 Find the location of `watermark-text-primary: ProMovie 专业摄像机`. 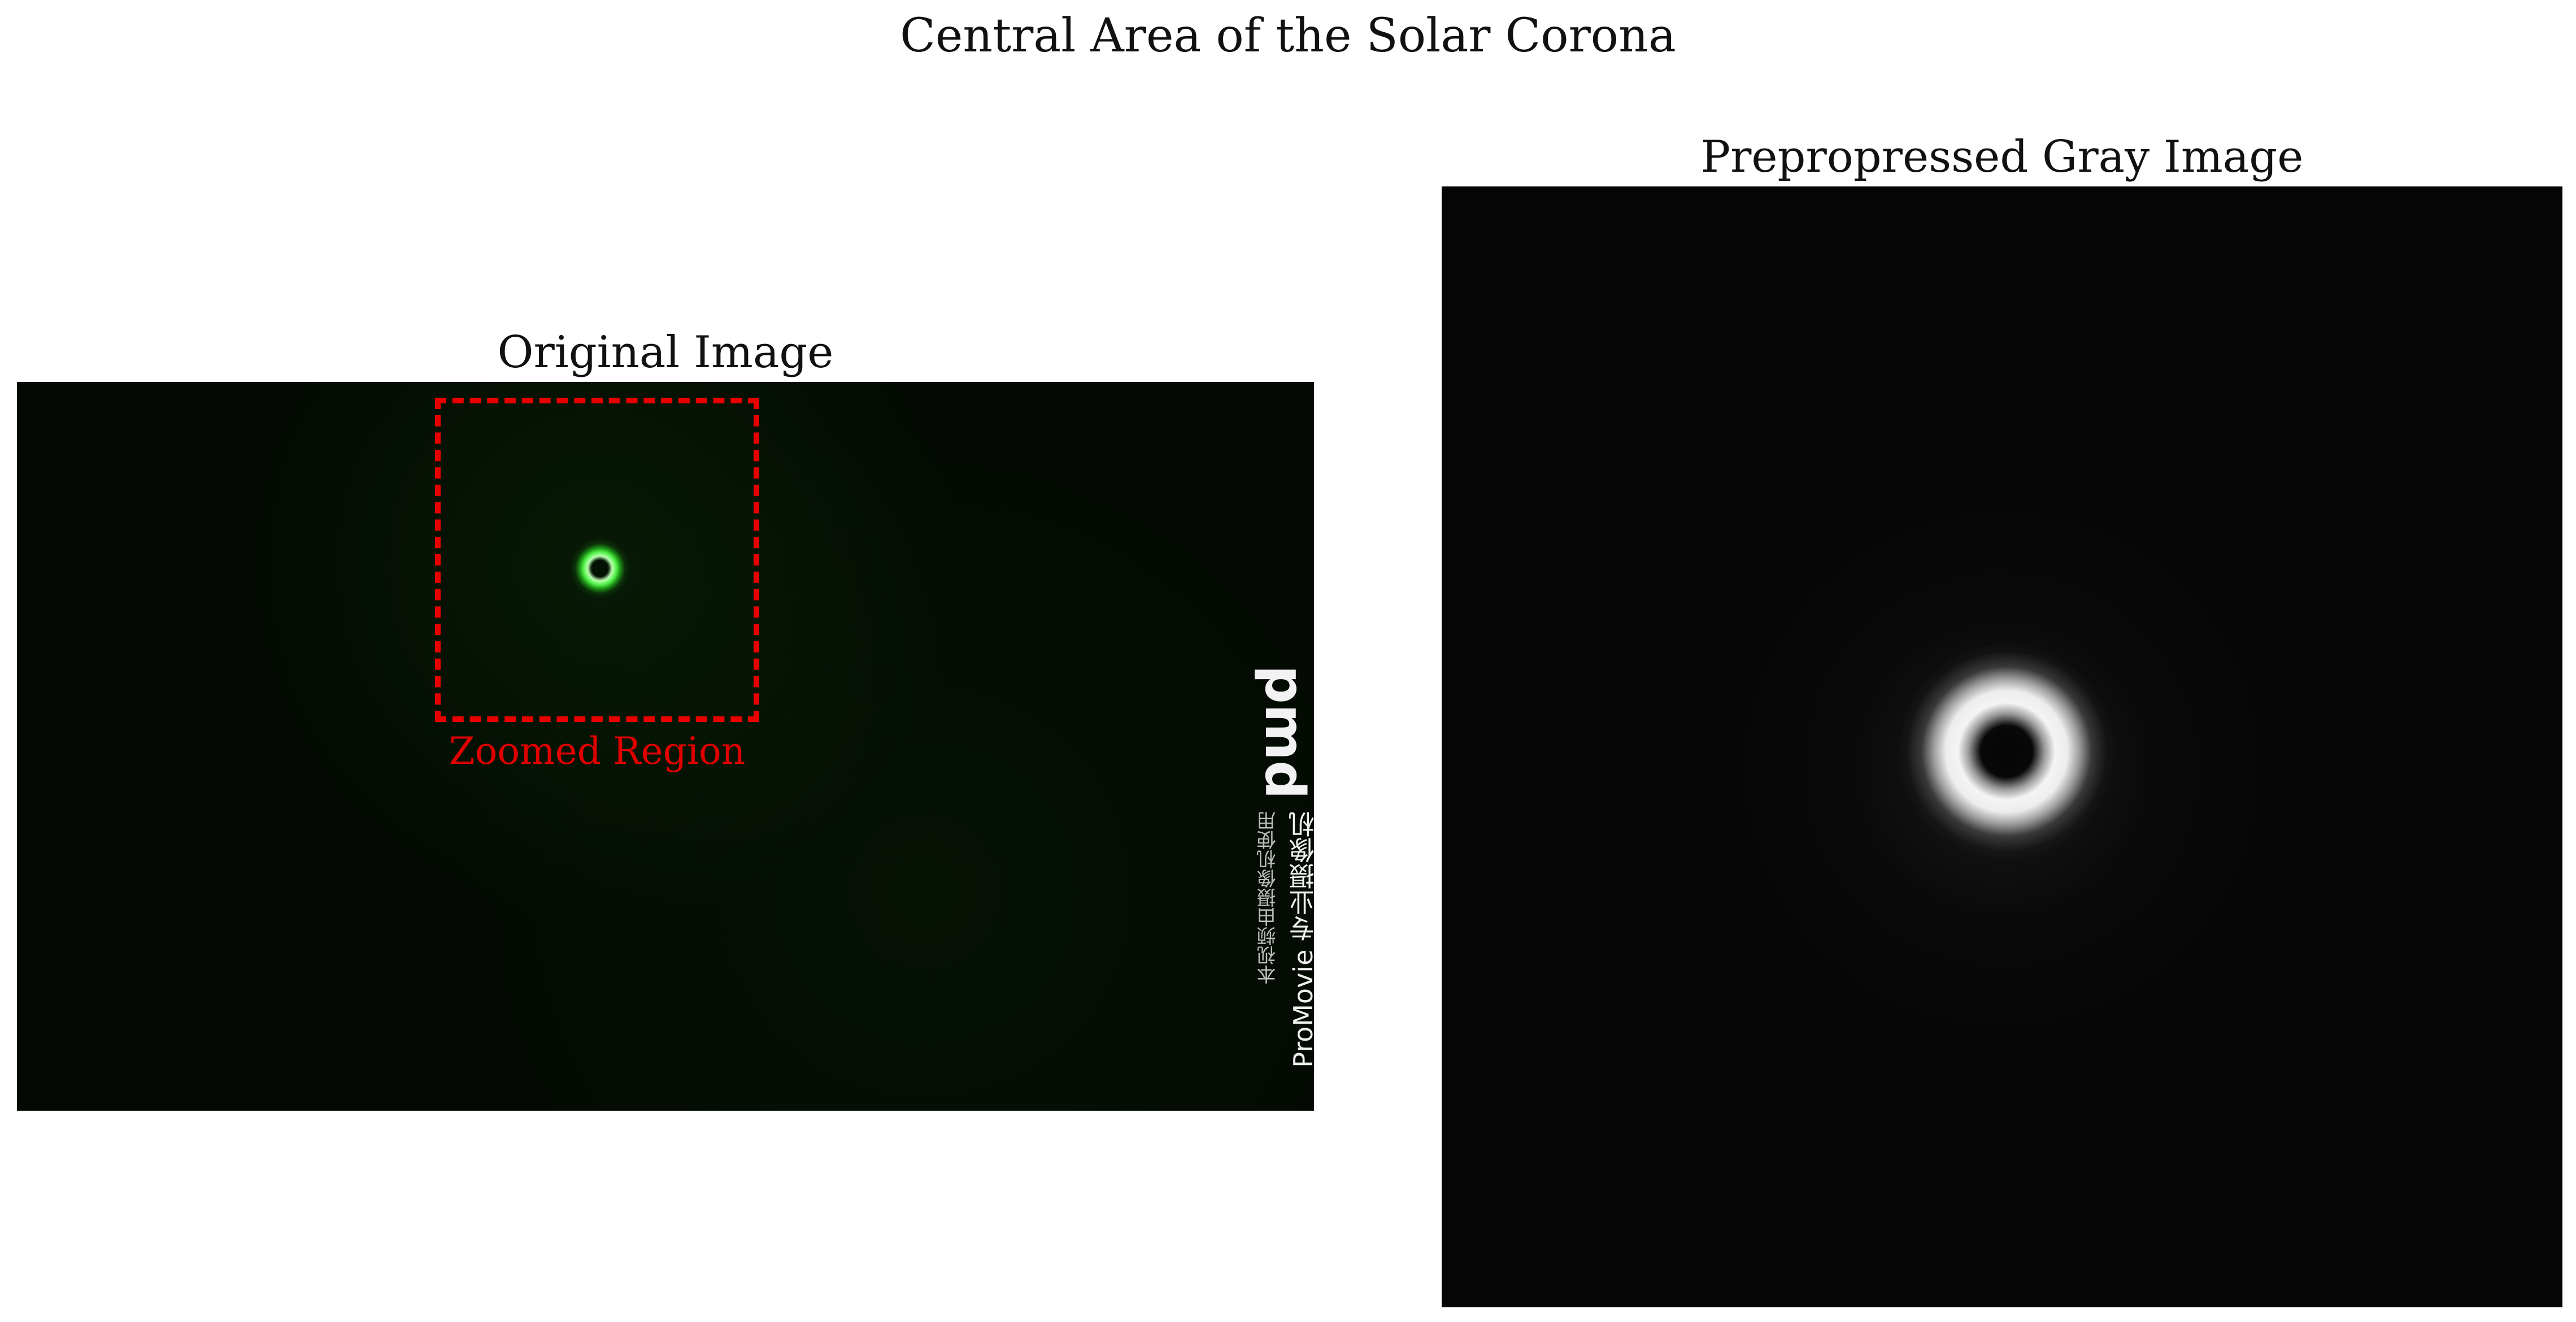

watermark-text-primary: ProMovie 专业摄像机 is located at coordinates (1301, 939).